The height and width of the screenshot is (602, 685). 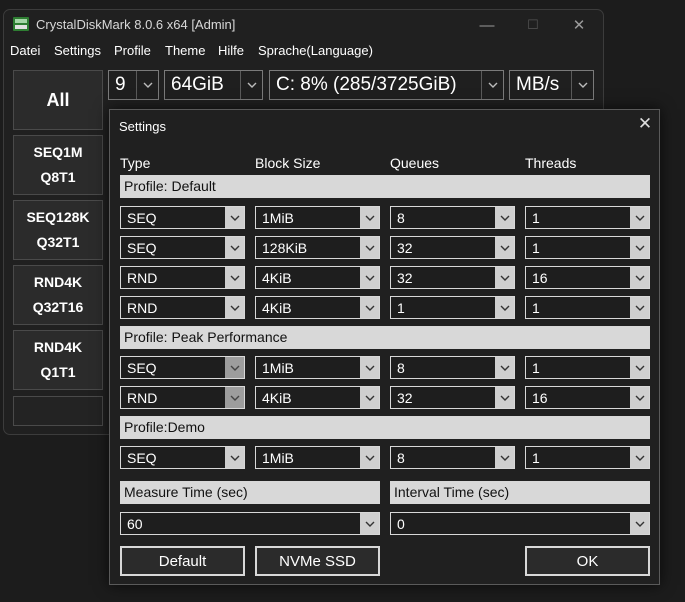 I want to click on interval-time-value: 0, so click(x=401, y=524).